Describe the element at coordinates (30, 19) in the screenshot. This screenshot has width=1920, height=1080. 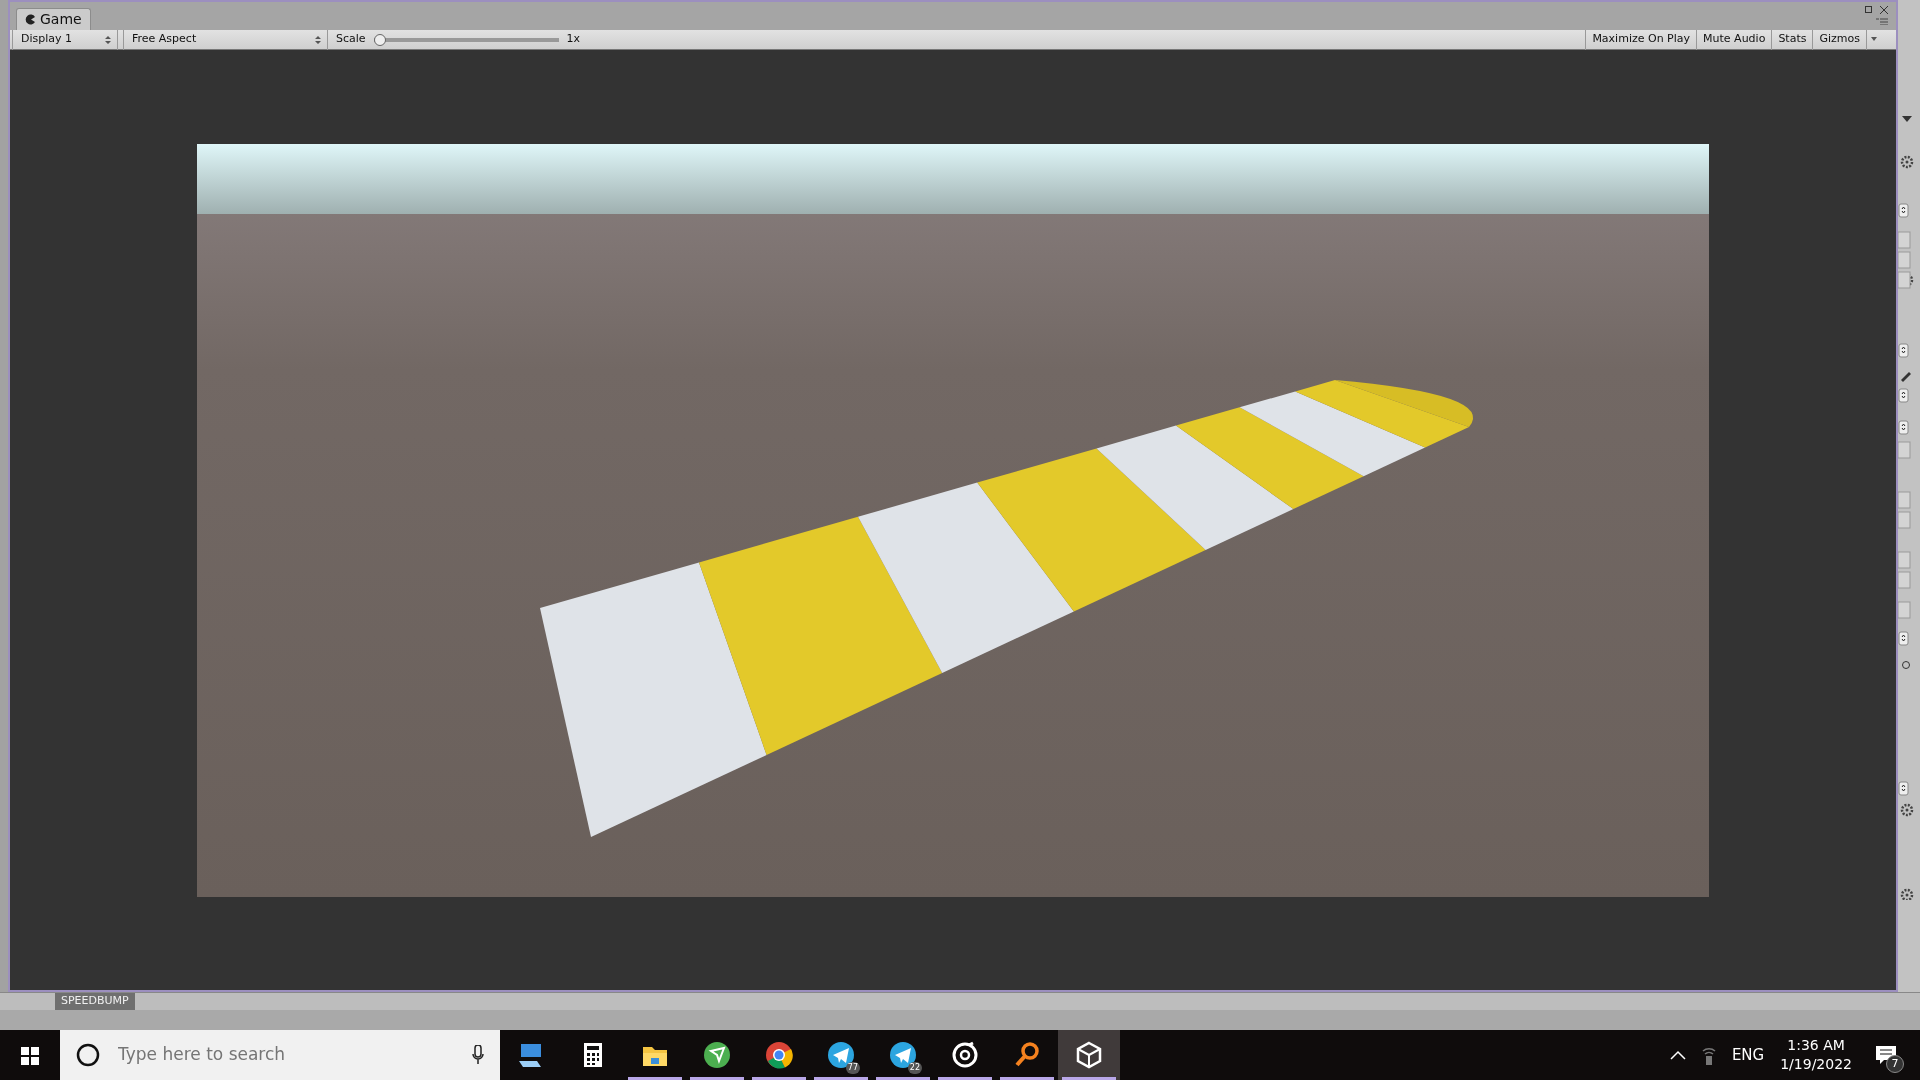
I see `pacman-icon` at that location.